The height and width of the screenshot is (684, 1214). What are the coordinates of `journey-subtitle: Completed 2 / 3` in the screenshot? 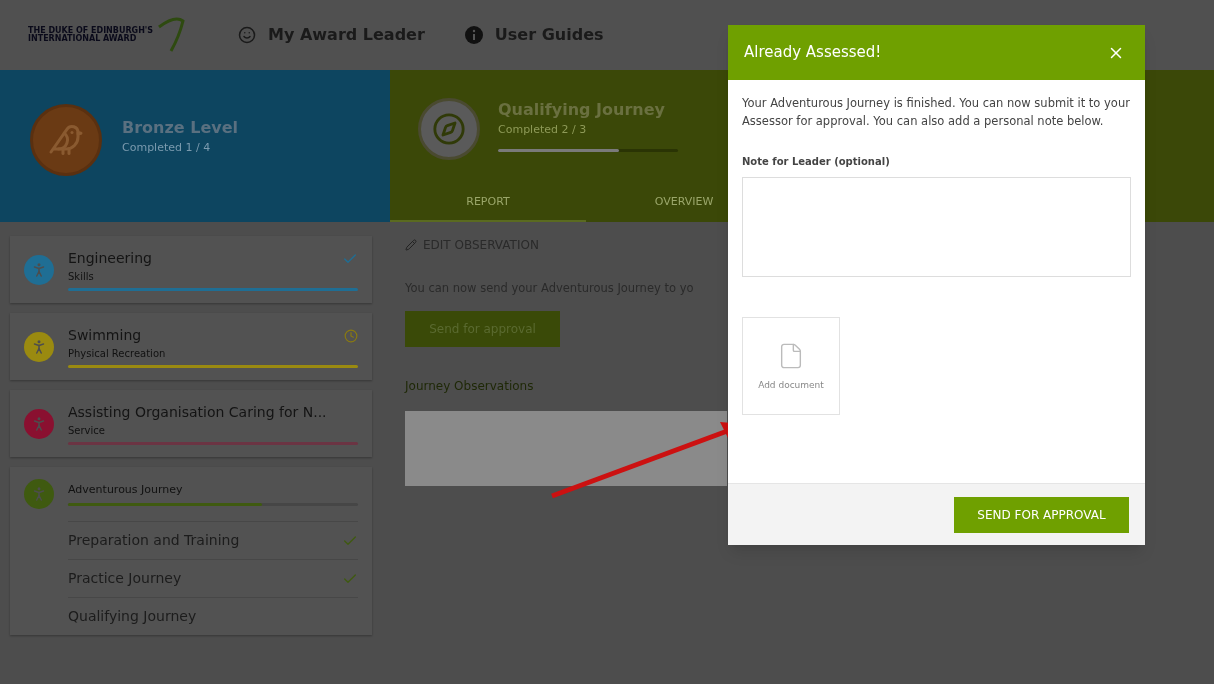 It's located at (543, 130).